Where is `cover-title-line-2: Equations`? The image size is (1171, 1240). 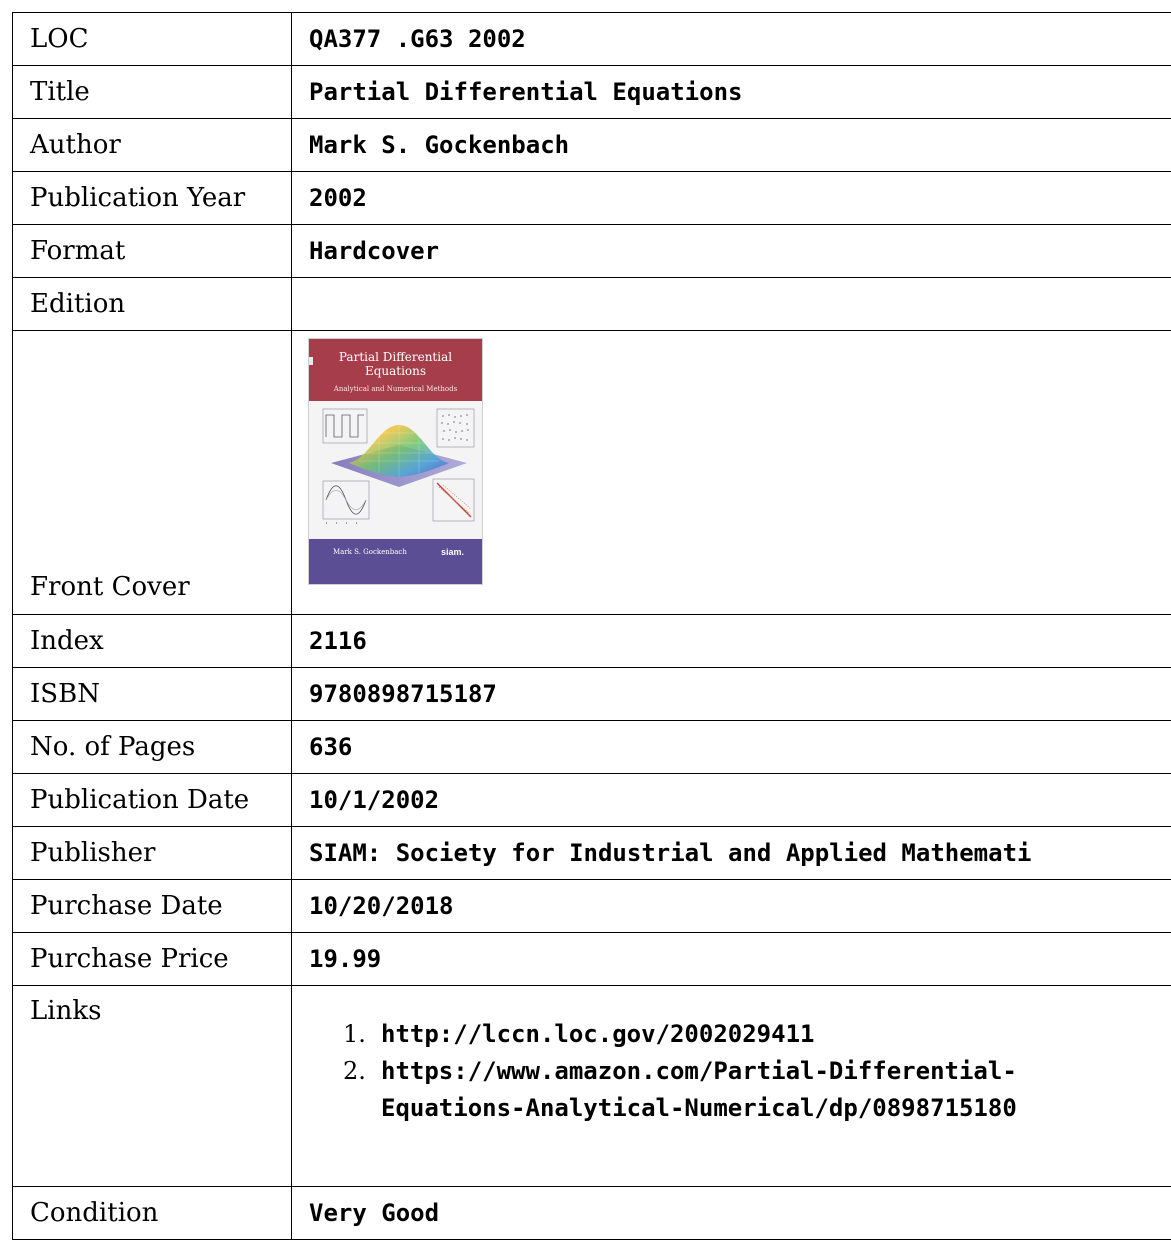
cover-title-line-2: Equations is located at coordinates (395, 371).